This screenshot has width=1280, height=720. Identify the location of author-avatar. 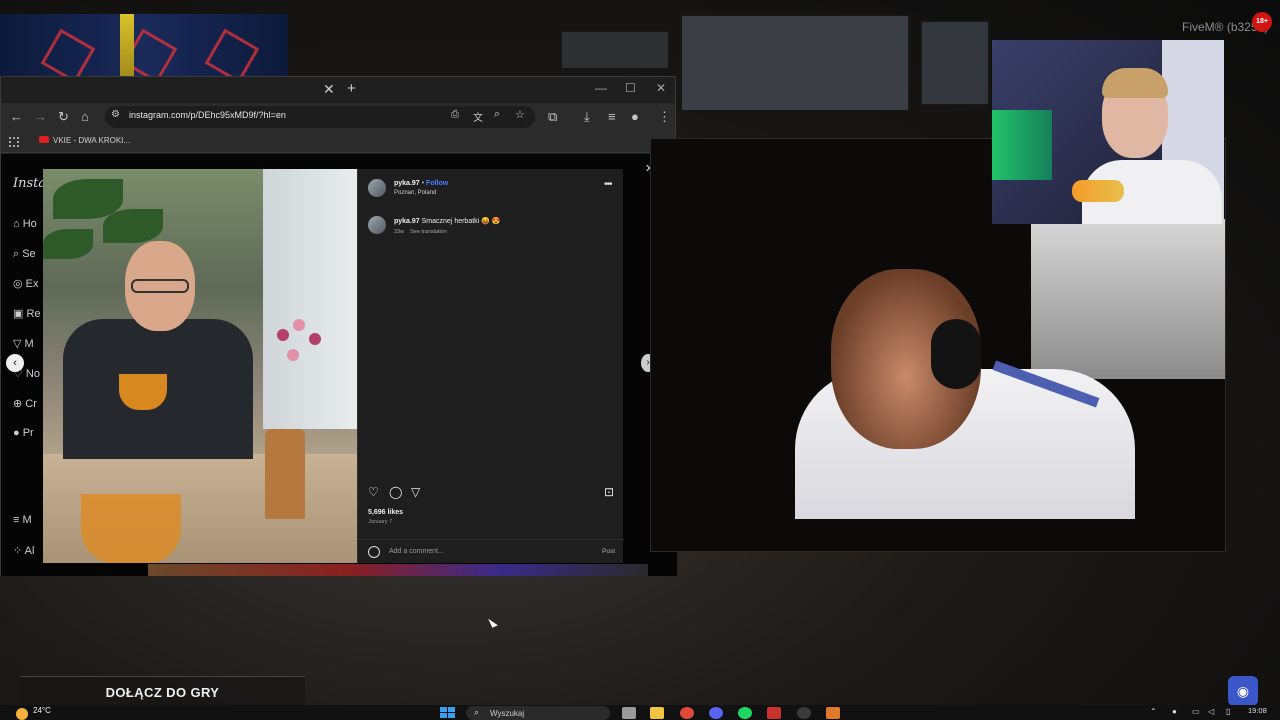
(377, 188).